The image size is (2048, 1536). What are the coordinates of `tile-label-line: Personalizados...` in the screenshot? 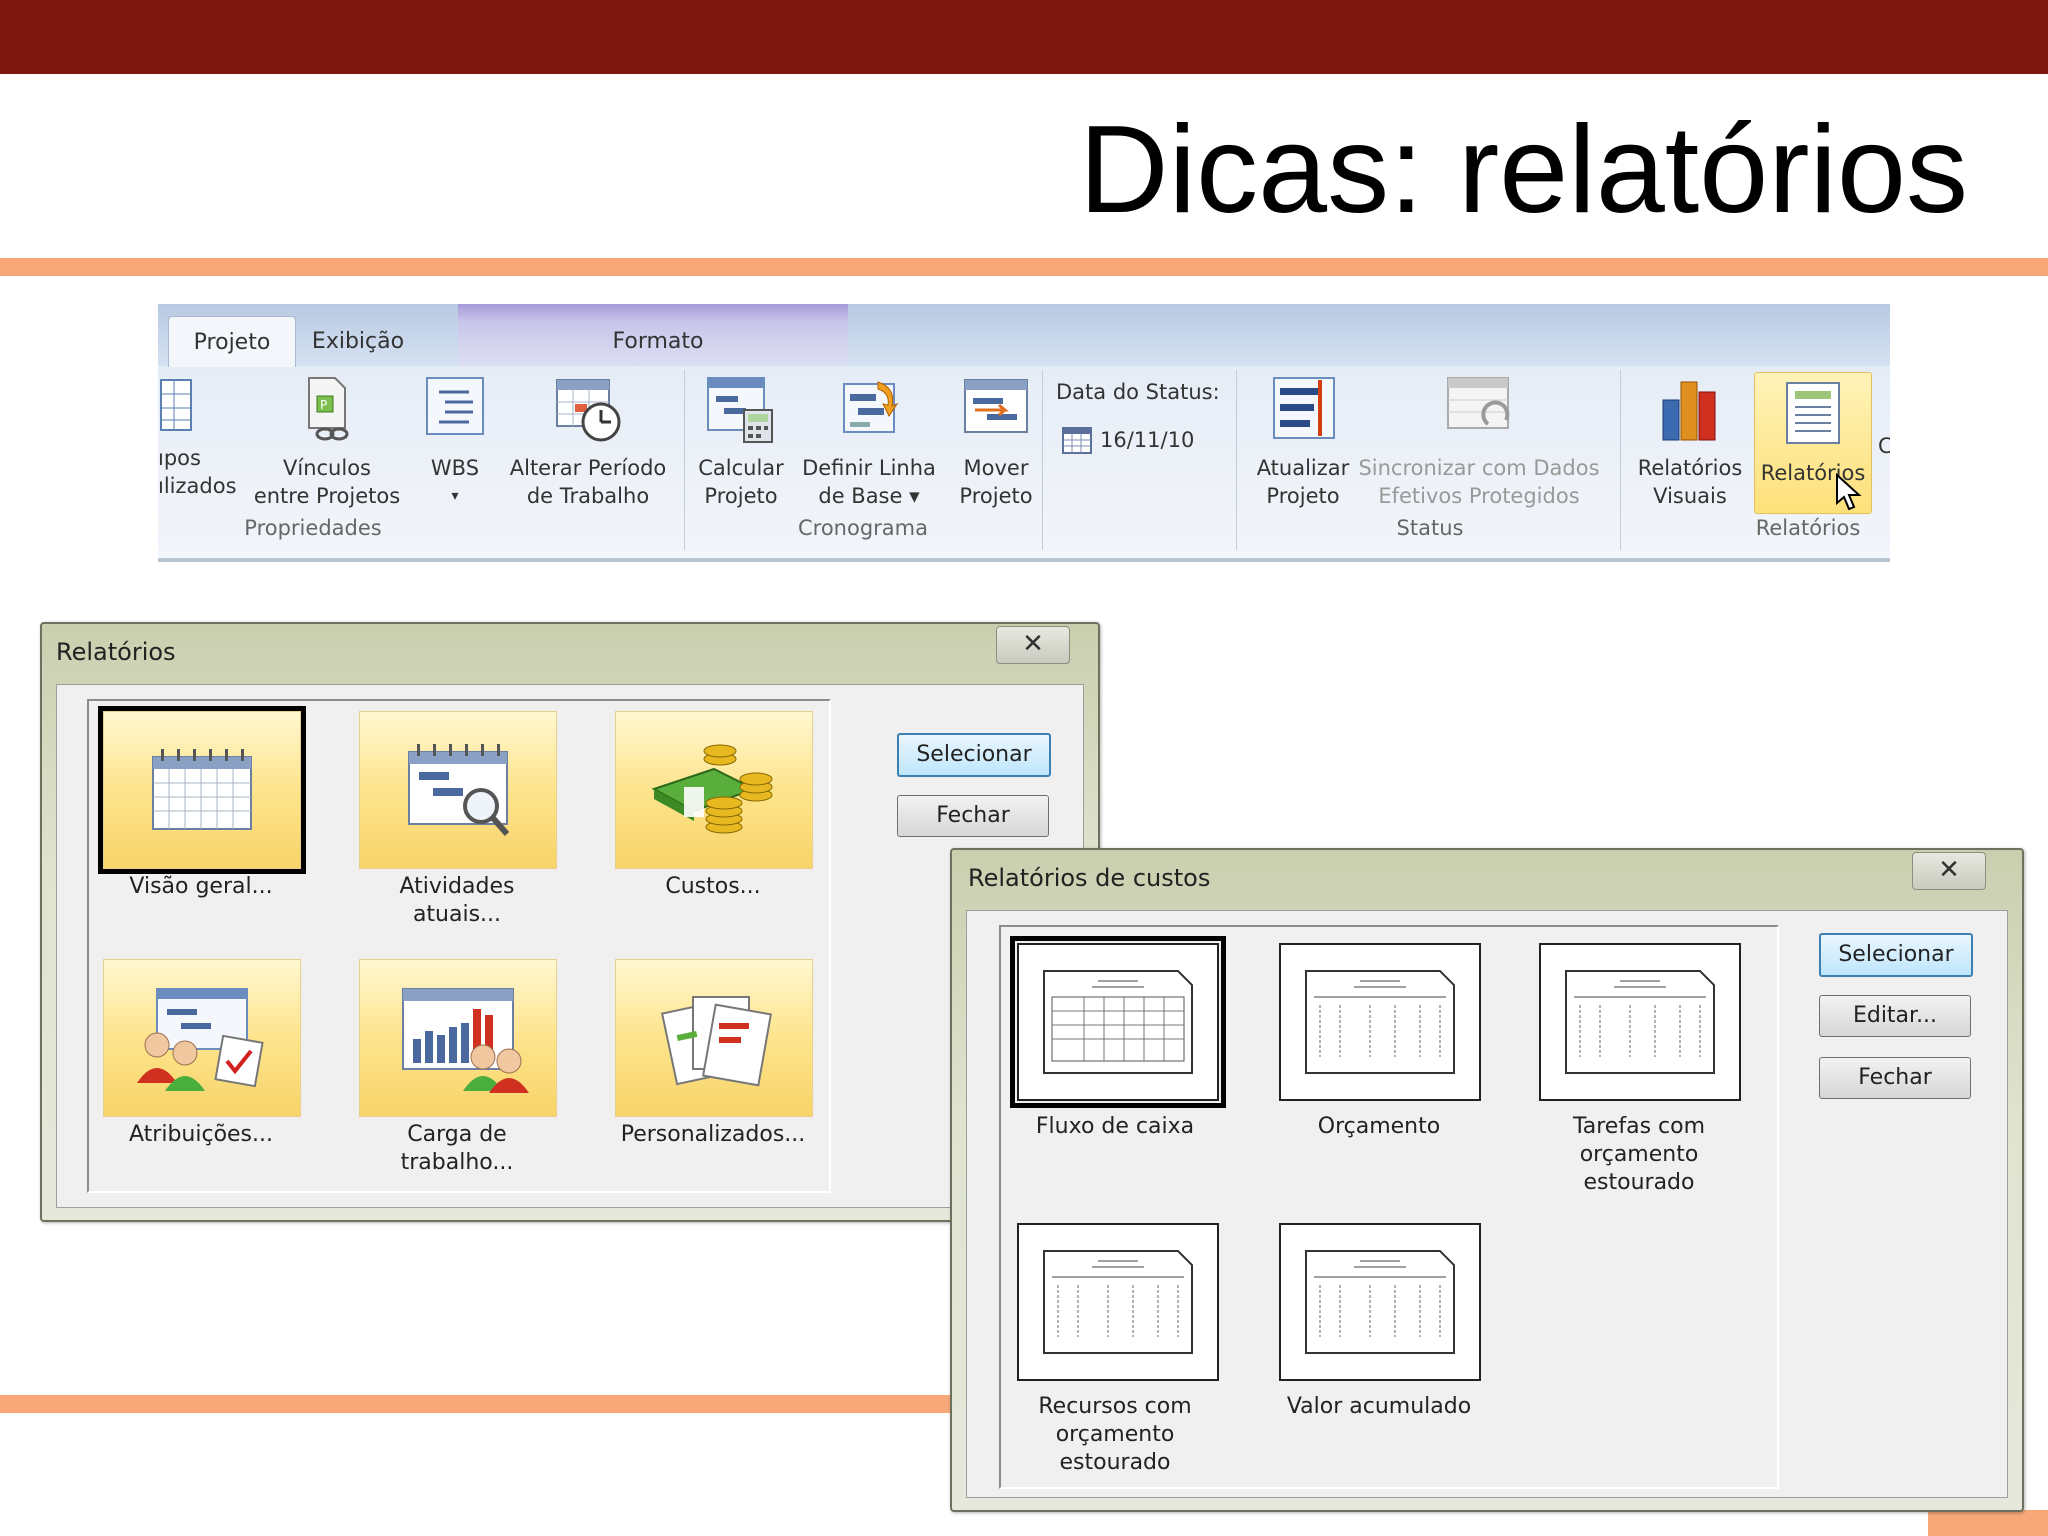 It's located at (713, 1134).